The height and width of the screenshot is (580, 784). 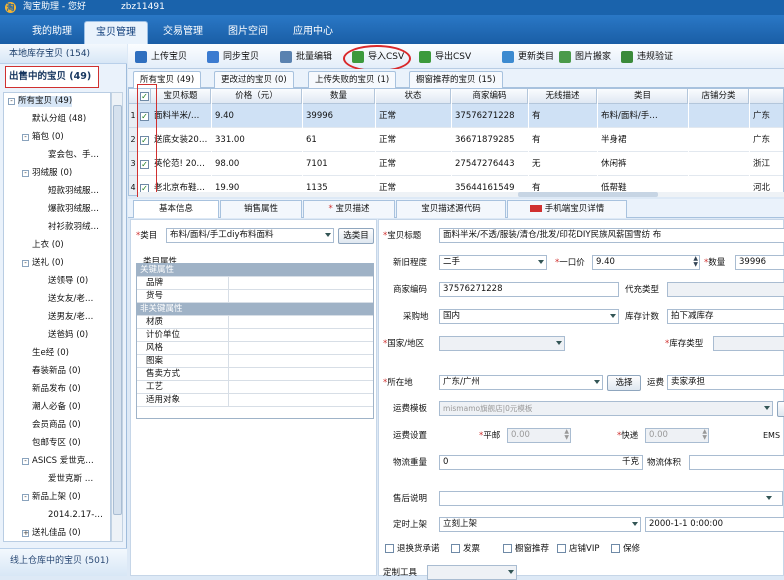 What do you see at coordinates (695, 262) in the screenshot?
I see `price-stepper-icon: ▲ ▼` at bounding box center [695, 262].